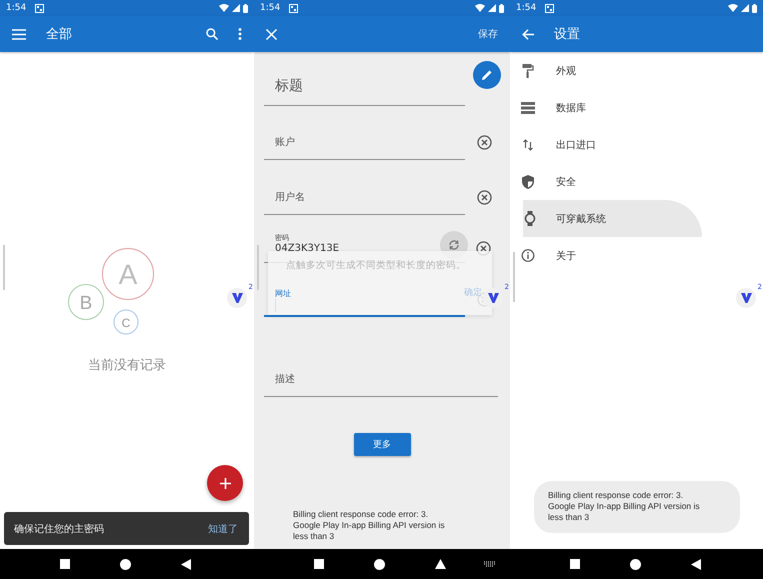 The image size is (763, 579). I want to click on app-bar-title: 设置, so click(567, 34).